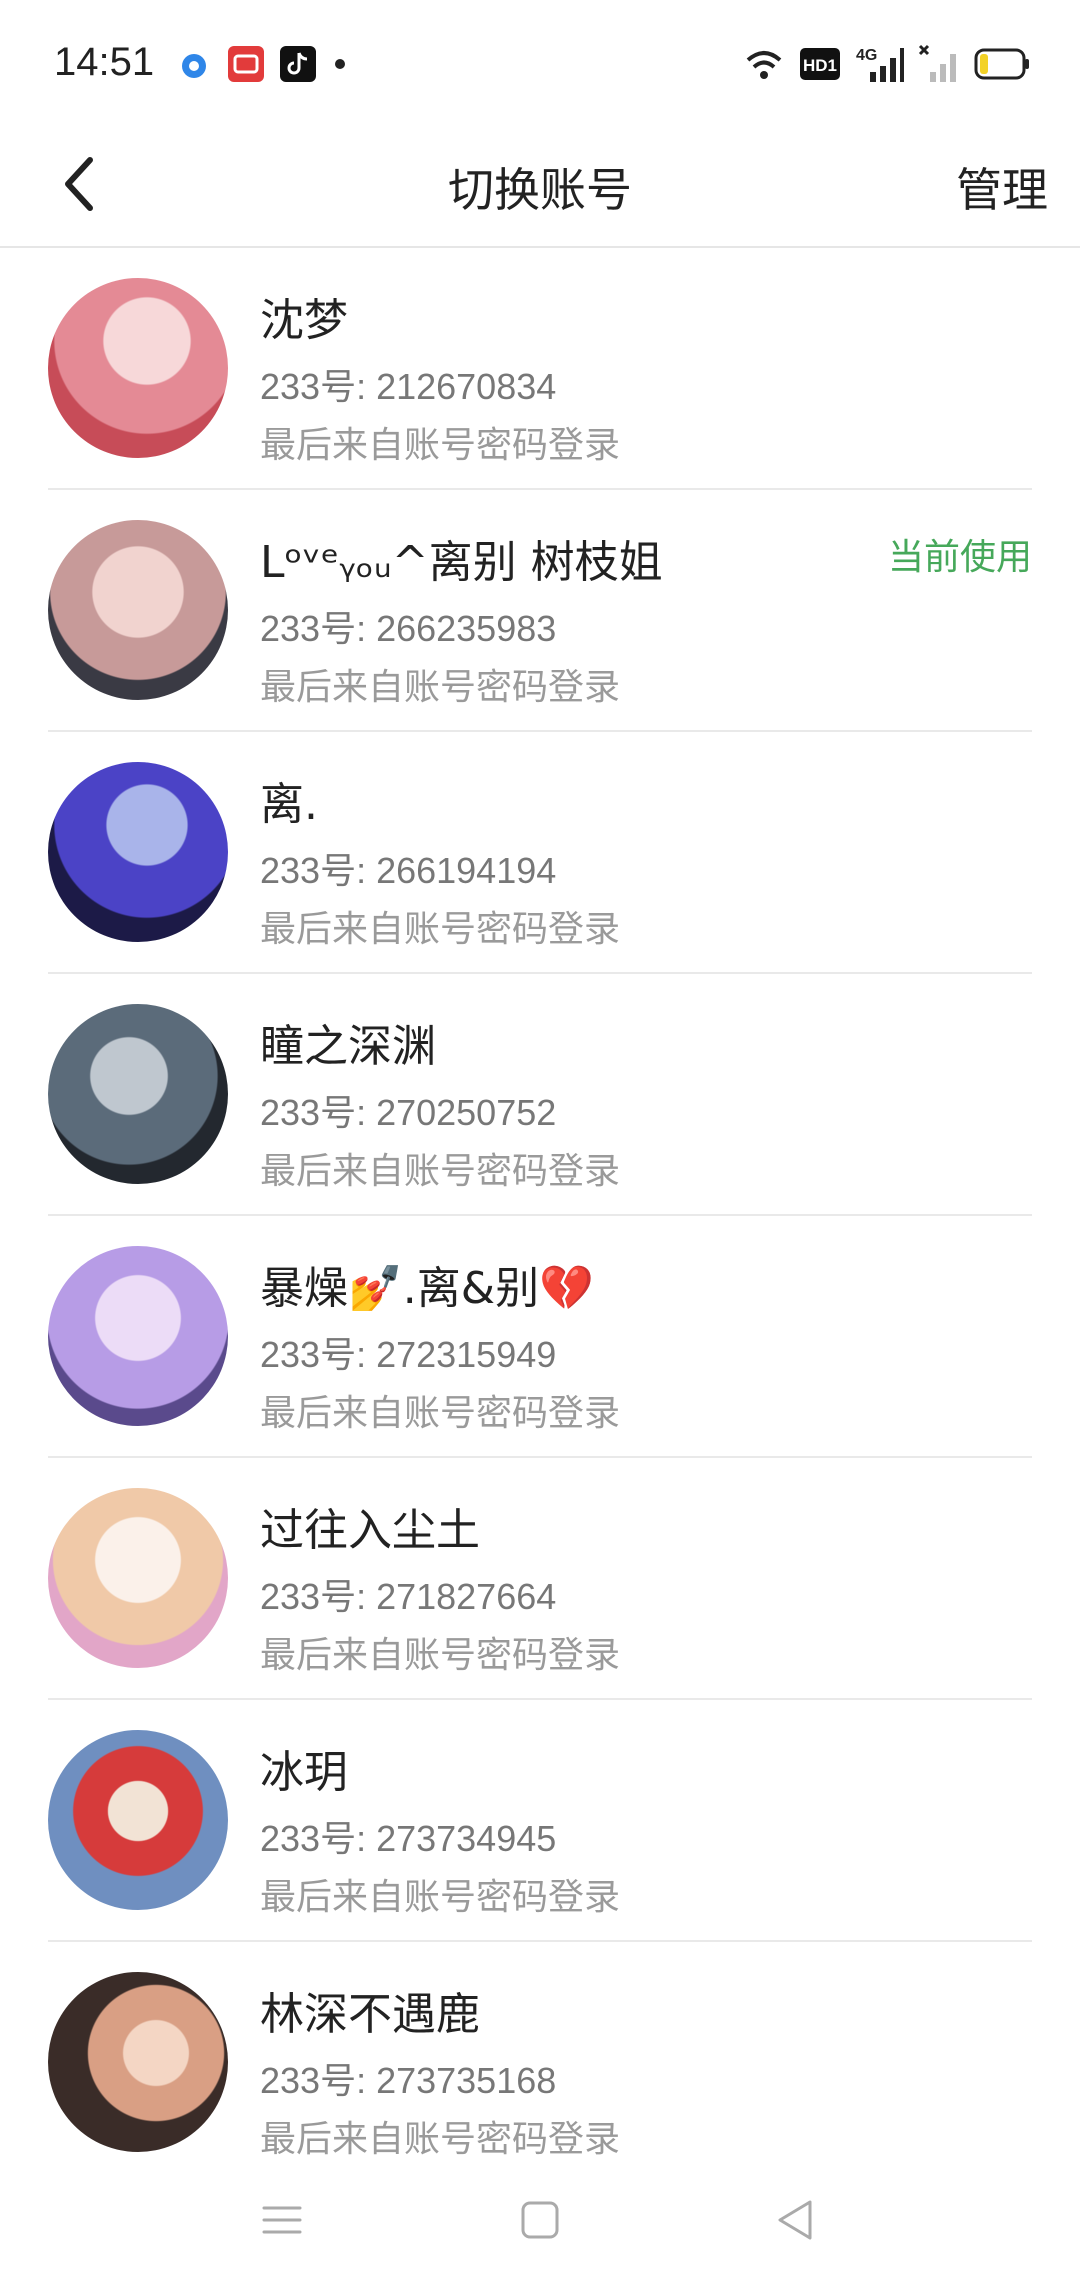 The width and height of the screenshot is (1080, 2280). Describe the element at coordinates (408, 1112) in the screenshot. I see `account-number: 233号: 270250752` at that location.